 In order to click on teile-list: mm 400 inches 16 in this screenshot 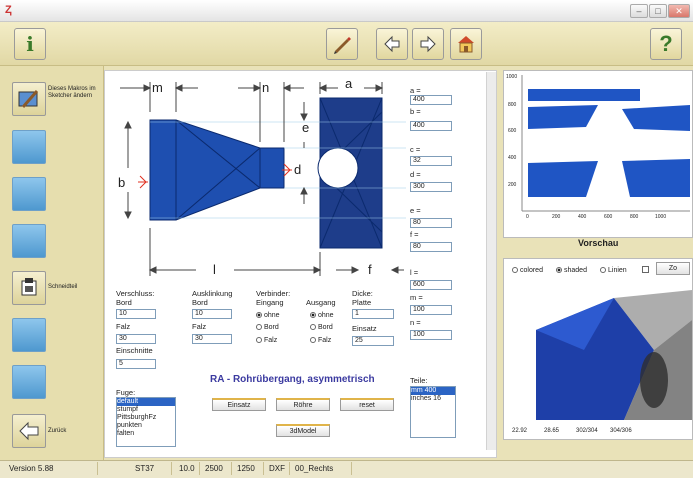, I will do `click(433, 412)`.